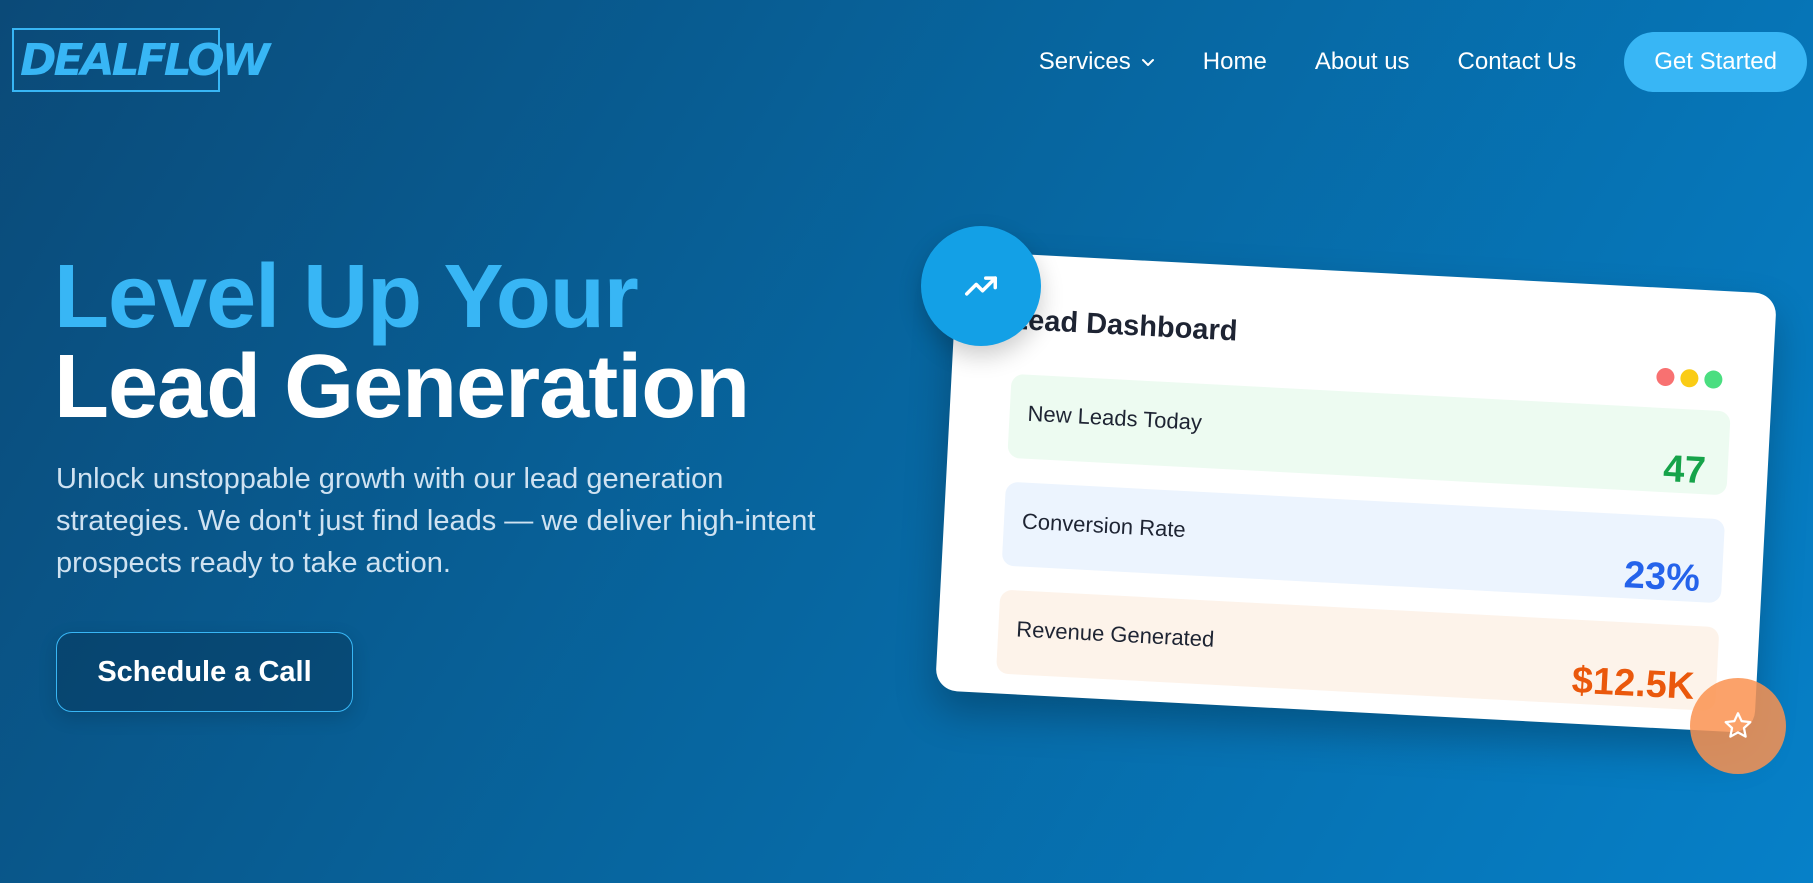 This screenshot has height=883, width=1813. I want to click on metric-revenue: Revenue Generated $12.5K, so click(1358, 650).